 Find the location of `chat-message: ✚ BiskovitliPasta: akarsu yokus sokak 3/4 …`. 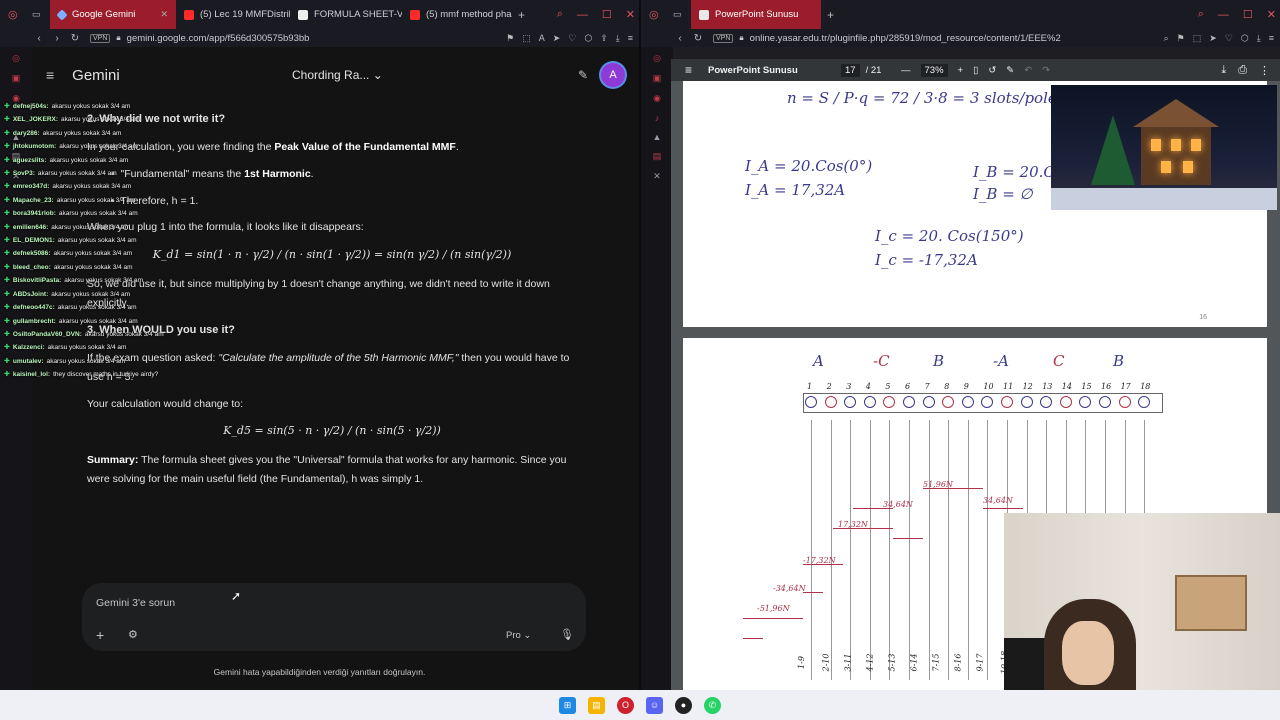

chat-message: ✚ BiskovitliPasta: akarsu yokus sokak 3/4 … is located at coordinates (99, 280).